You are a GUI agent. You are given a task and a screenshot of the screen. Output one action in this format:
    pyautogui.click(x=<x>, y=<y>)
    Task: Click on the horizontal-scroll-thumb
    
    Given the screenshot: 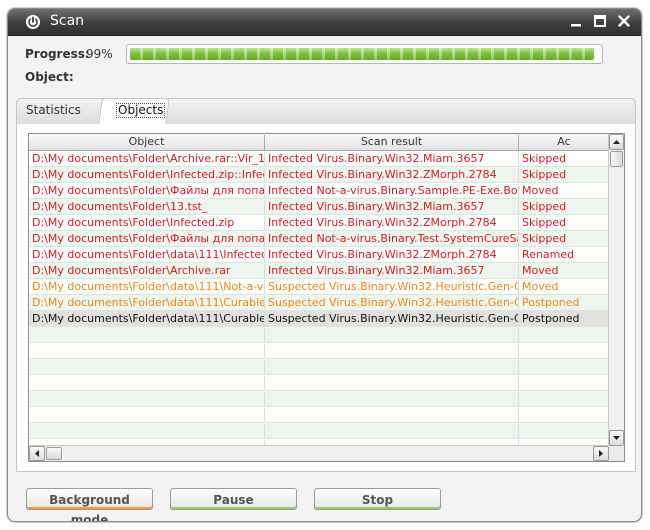 What is the action you would take?
    pyautogui.click(x=54, y=453)
    